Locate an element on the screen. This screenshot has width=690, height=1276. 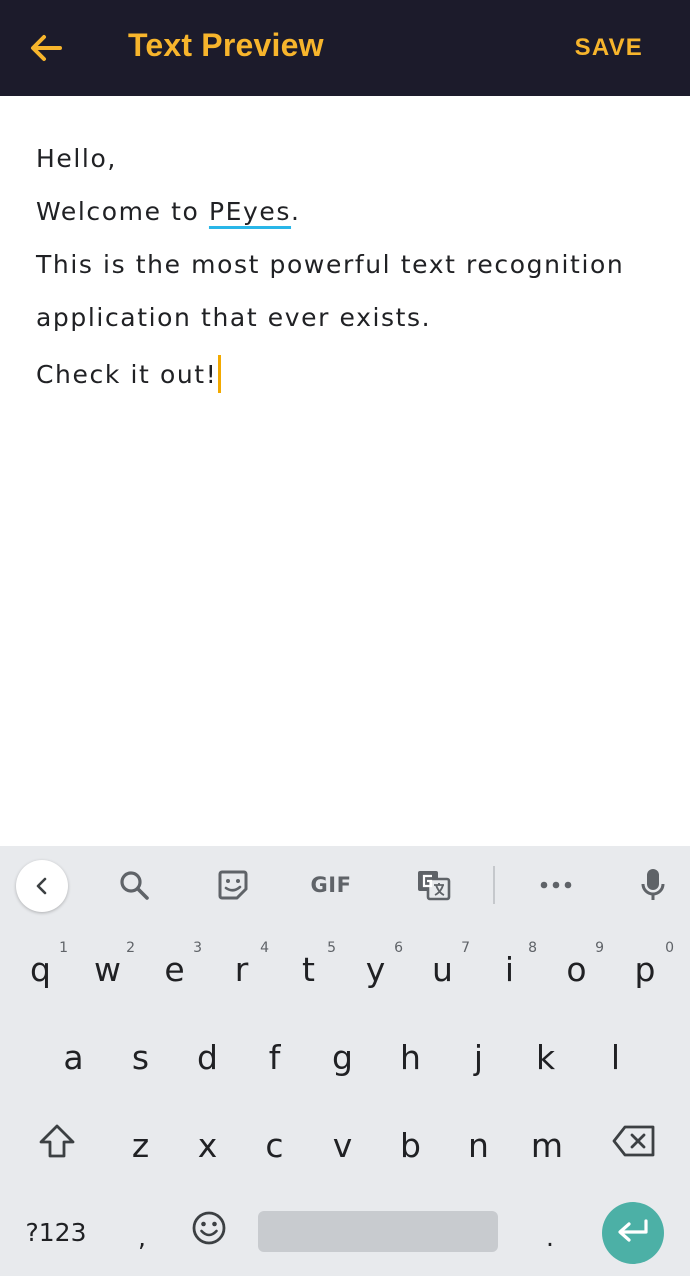
key-label: m is located at coordinates (547, 1145).